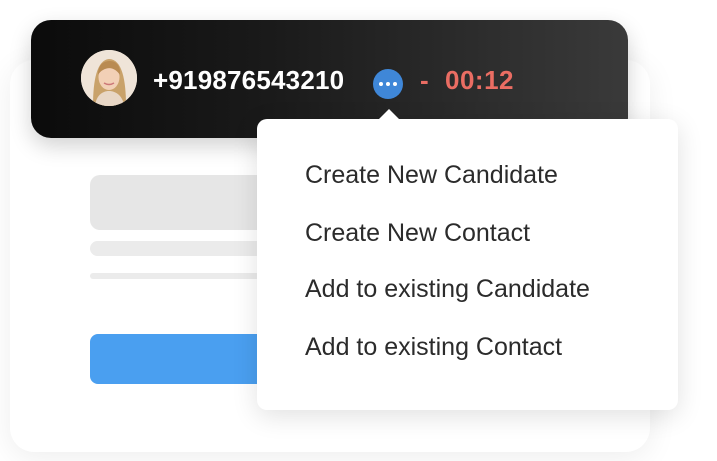 This screenshot has width=717, height=461. What do you see at coordinates (388, 84) in the screenshot?
I see `more-options-button` at bounding box center [388, 84].